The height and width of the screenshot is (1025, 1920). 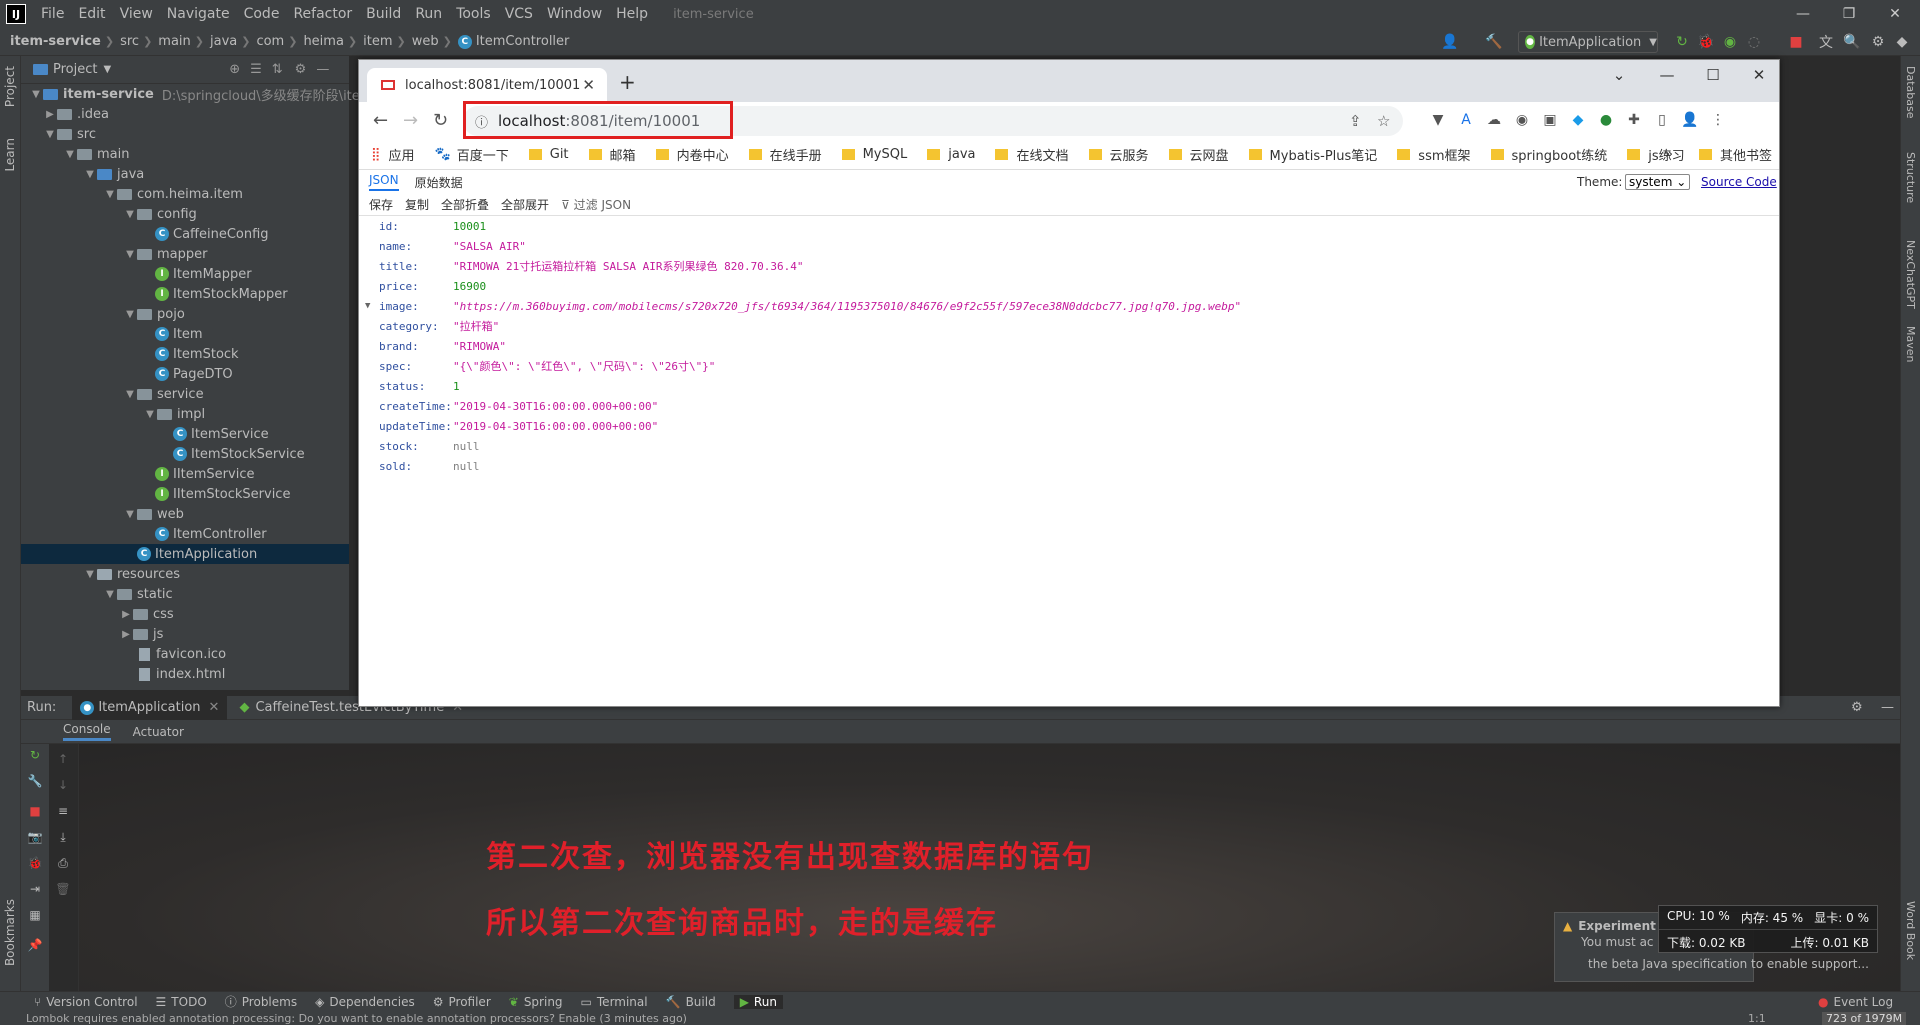 I want to click on user-icon: 👤, so click(x=1450, y=42).